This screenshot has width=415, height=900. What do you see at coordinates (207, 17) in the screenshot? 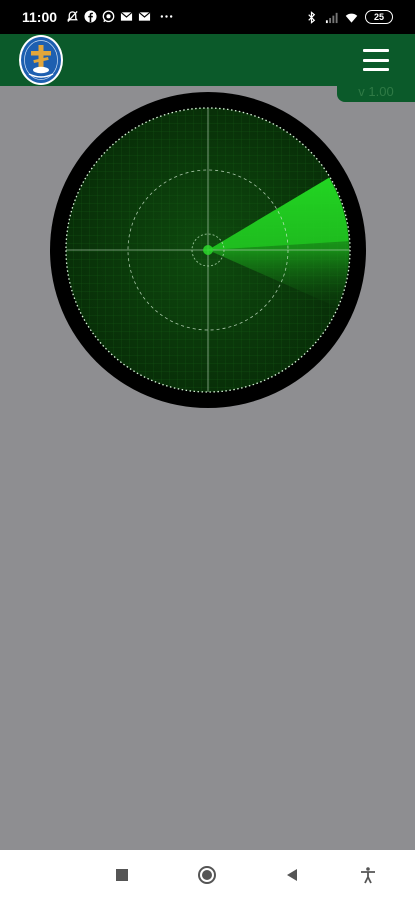
I see `status-bar: 11:00 25` at bounding box center [207, 17].